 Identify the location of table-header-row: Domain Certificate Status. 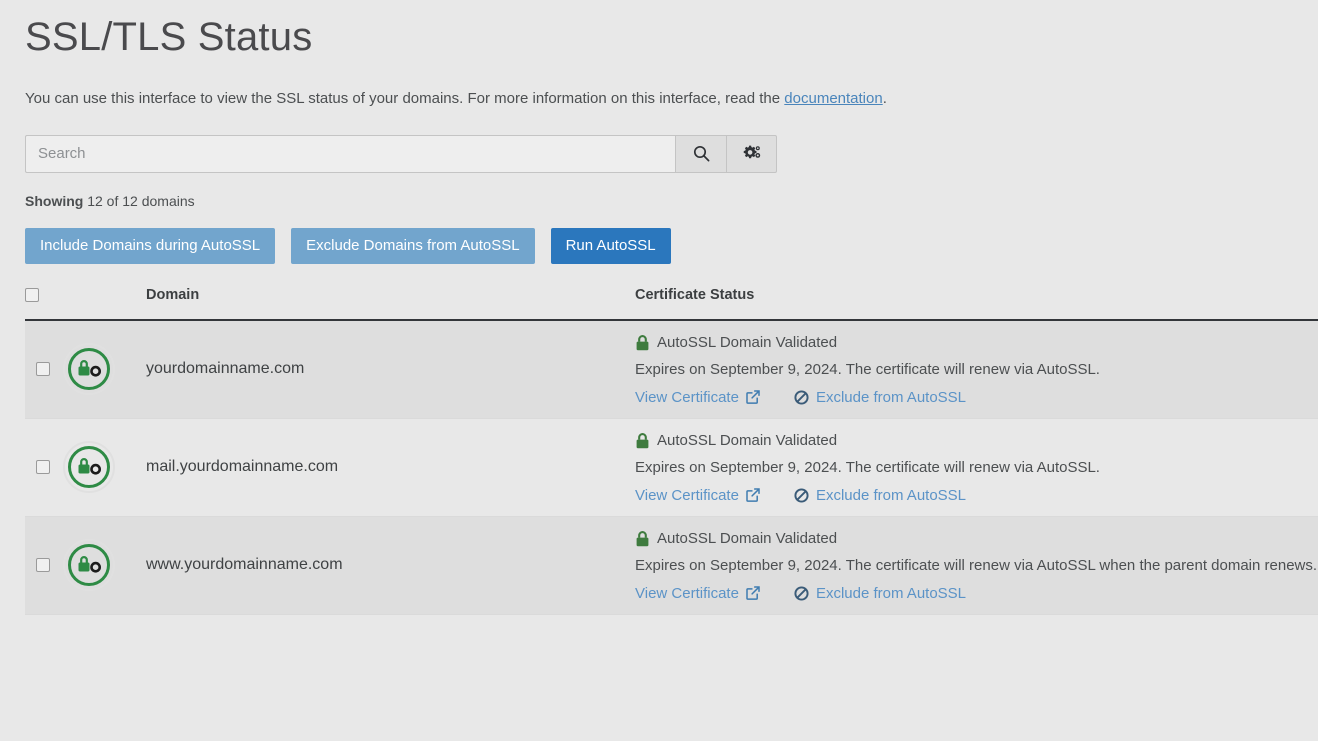
(671, 303).